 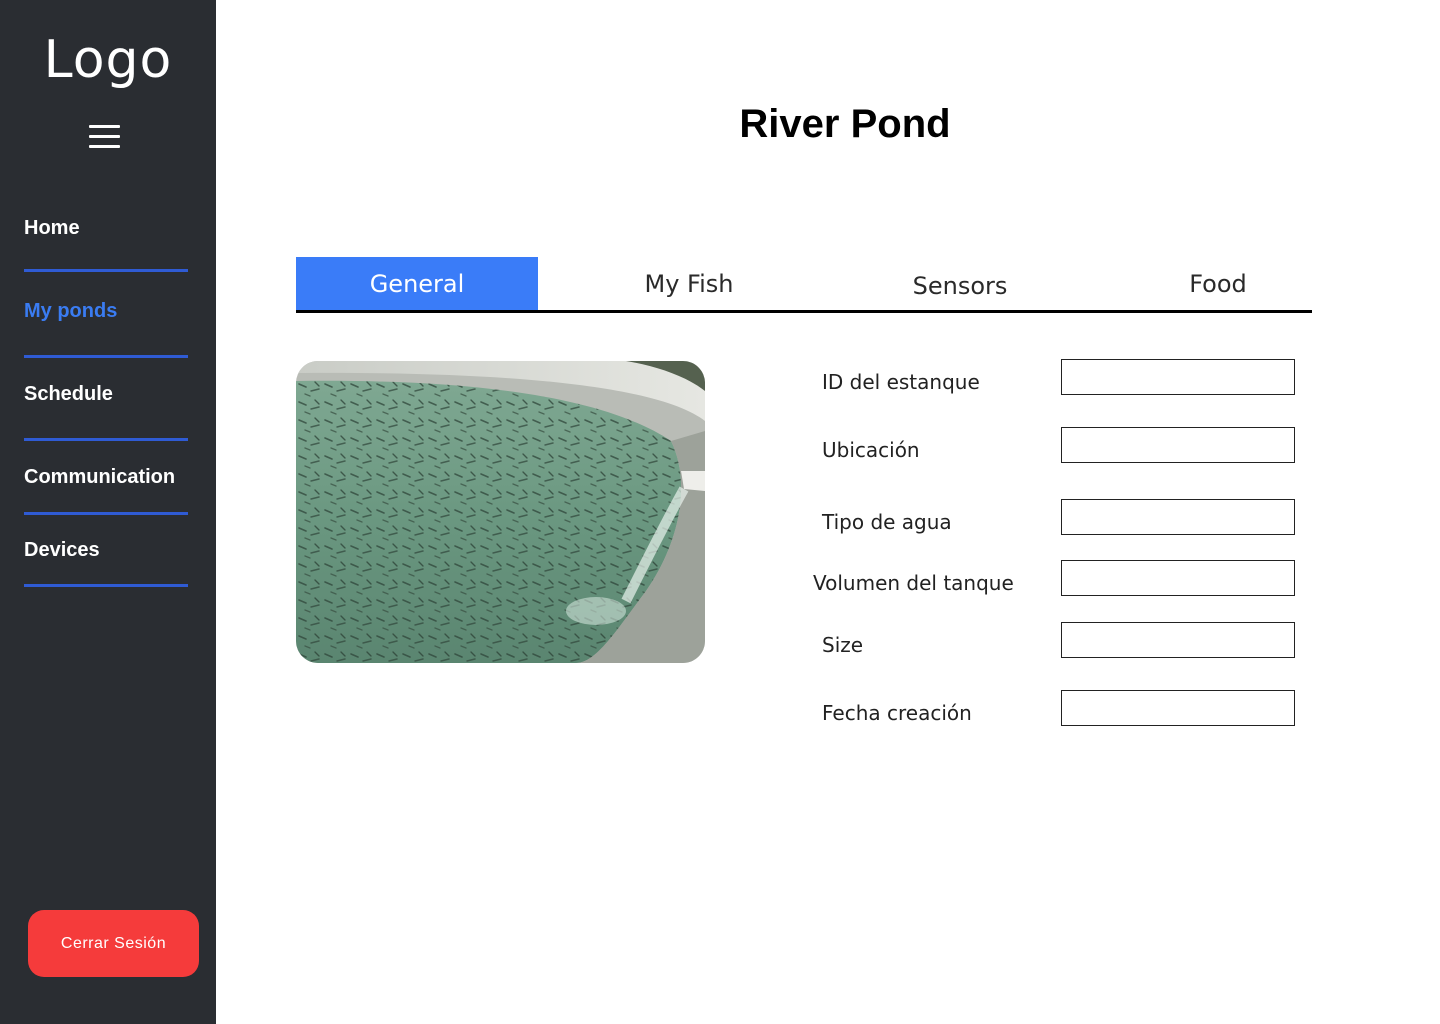 I want to click on field-label-size: Size, so click(x=843, y=645).